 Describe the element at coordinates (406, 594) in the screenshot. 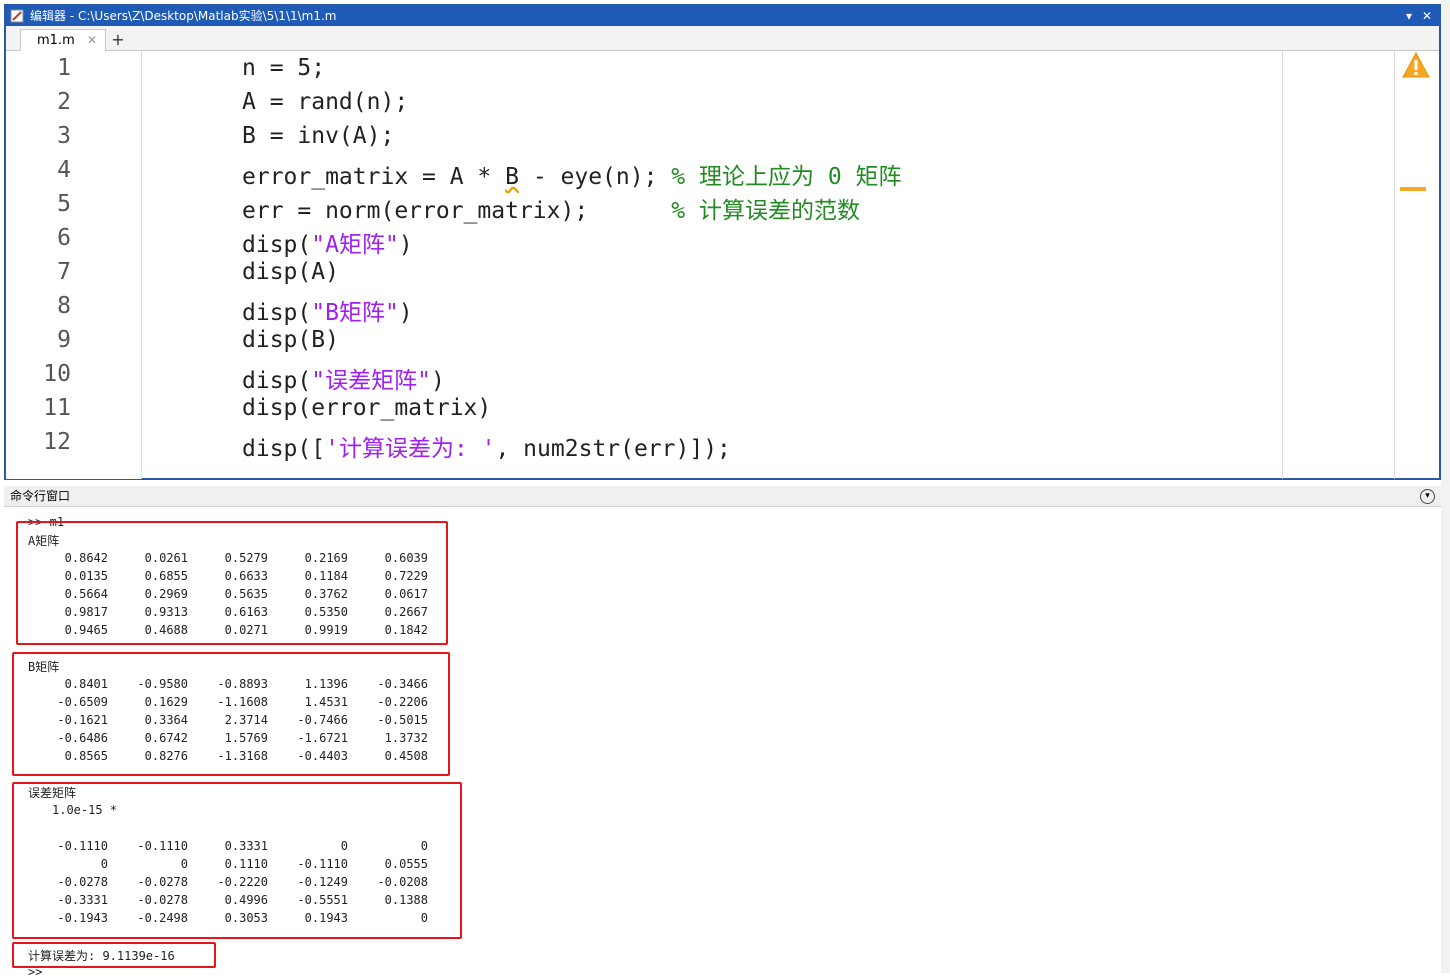

I see `matrix-cell: 0.0617` at that location.